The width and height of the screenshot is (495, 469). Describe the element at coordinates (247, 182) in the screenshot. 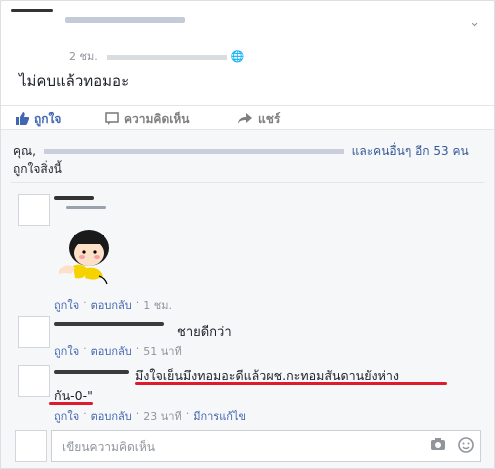

I see `divider` at that location.